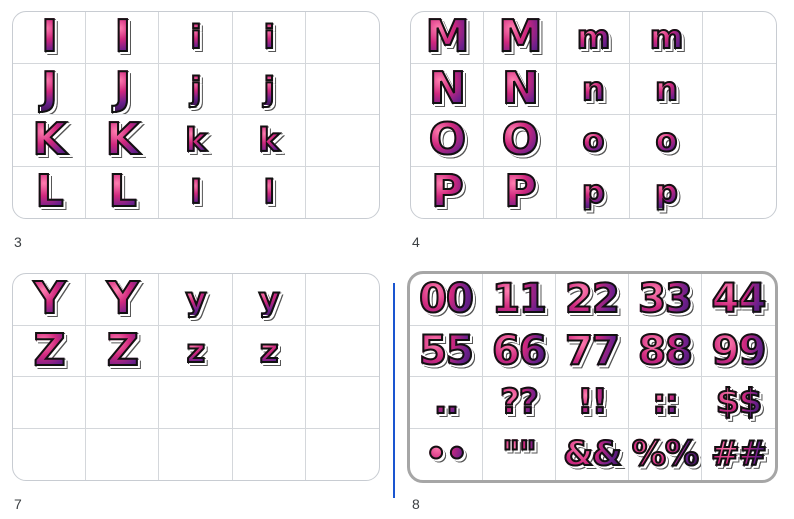 Image resolution: width=794 pixels, height=519 pixels. I want to click on grid-cell: n, so click(593, 89).